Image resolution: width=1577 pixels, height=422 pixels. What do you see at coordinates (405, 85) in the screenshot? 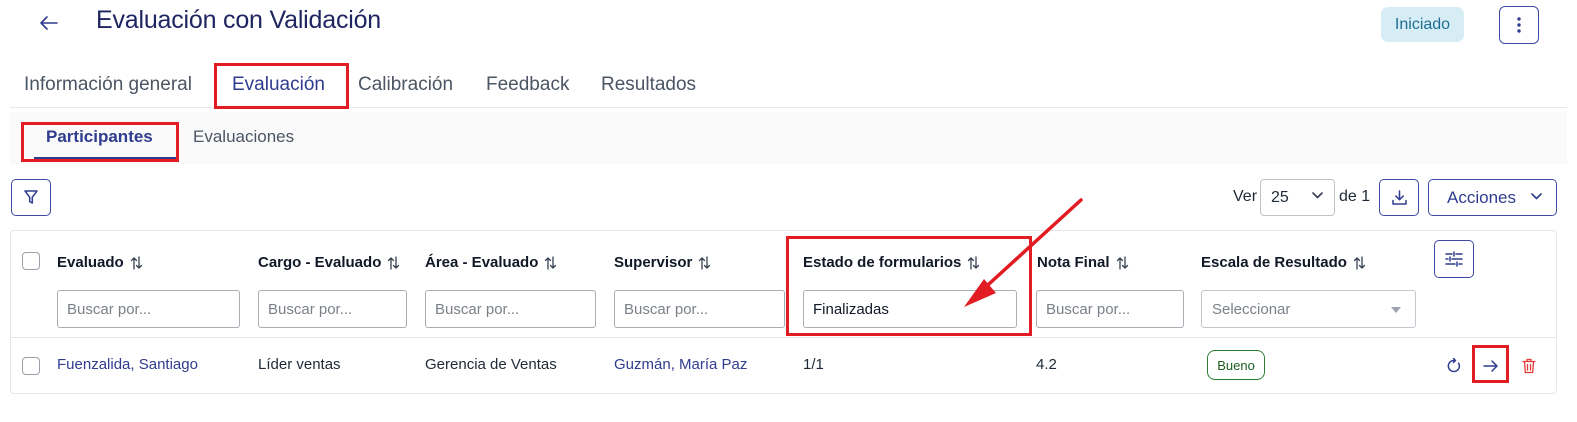
I see `tab-calibracion: Calibración` at bounding box center [405, 85].